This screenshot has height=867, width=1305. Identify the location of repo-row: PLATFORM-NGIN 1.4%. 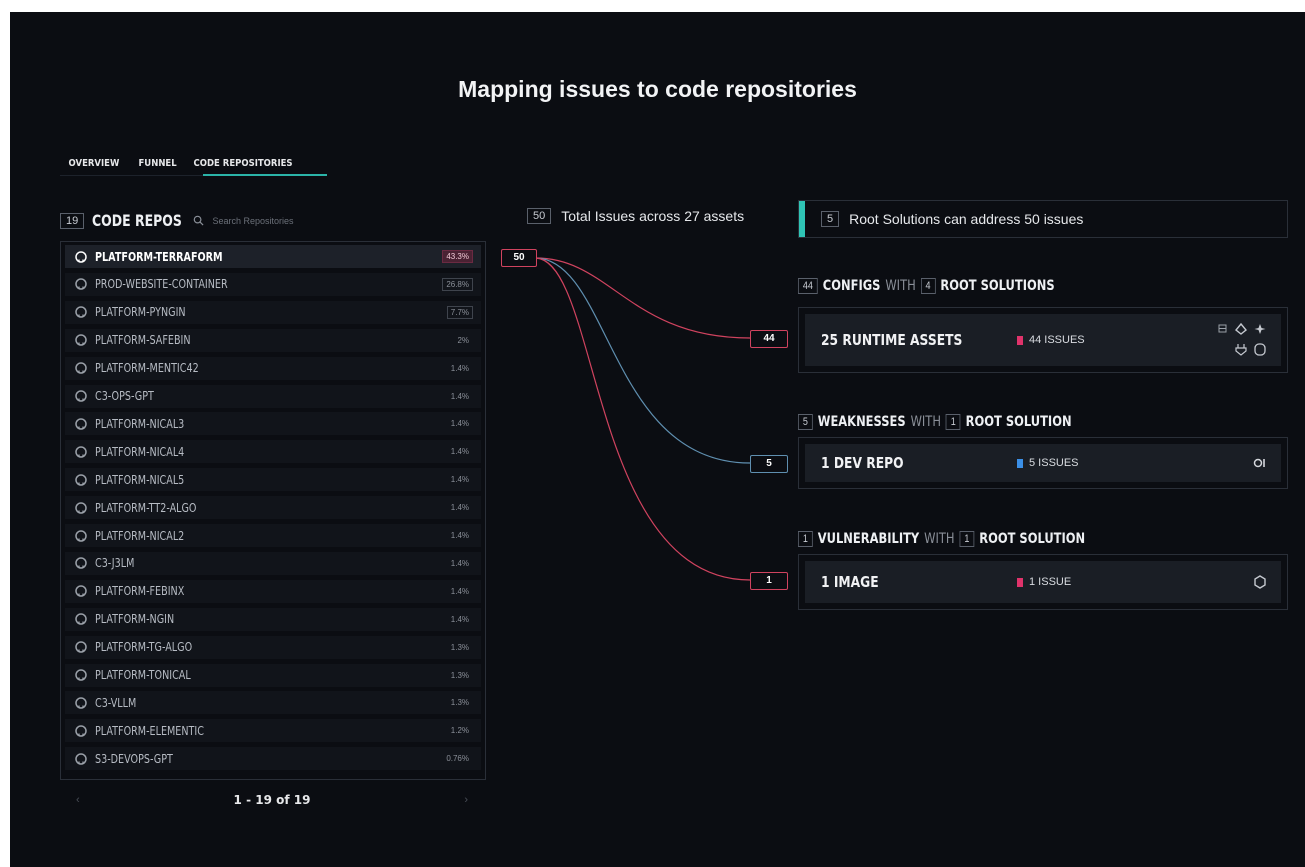
(273, 619).